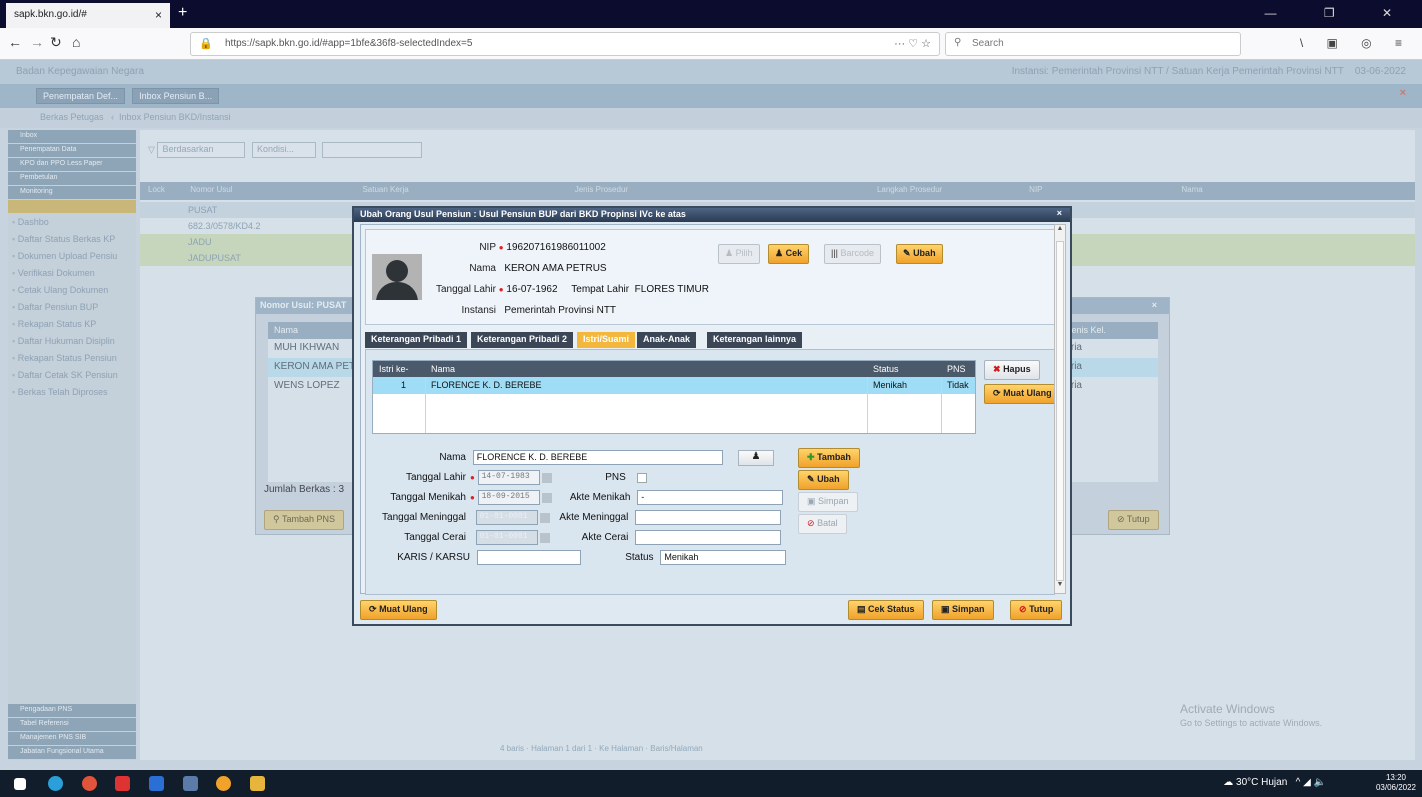 Image resolution: width=1422 pixels, height=797 pixels. I want to click on tab-istri-suami: Istri/Suami, so click(606, 340).